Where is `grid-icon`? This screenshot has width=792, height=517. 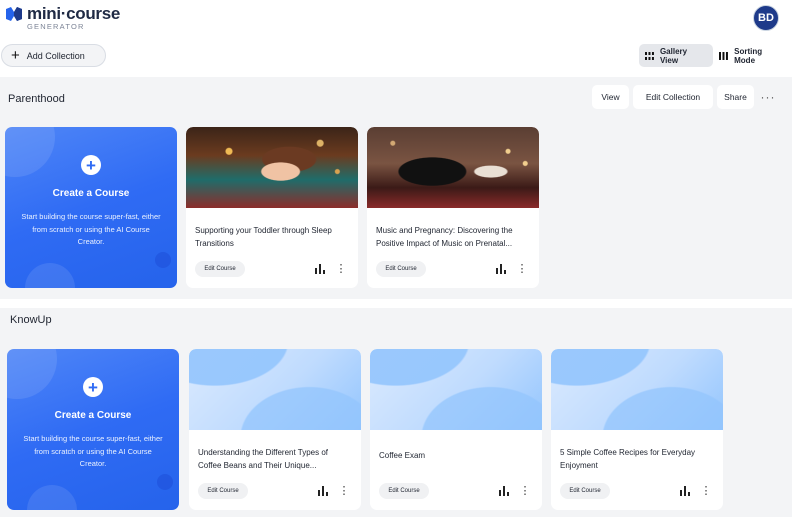 grid-icon is located at coordinates (649, 55).